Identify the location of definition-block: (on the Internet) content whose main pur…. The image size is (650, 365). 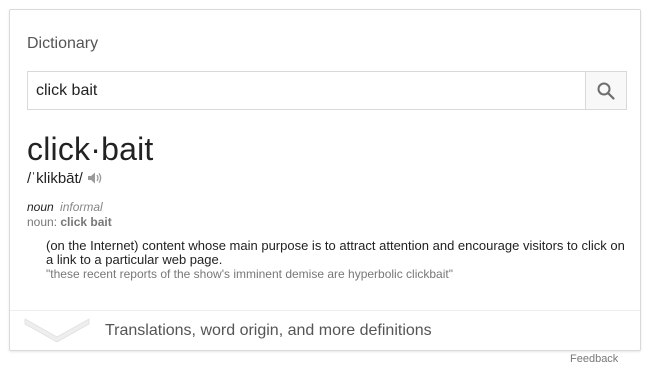
(338, 260).